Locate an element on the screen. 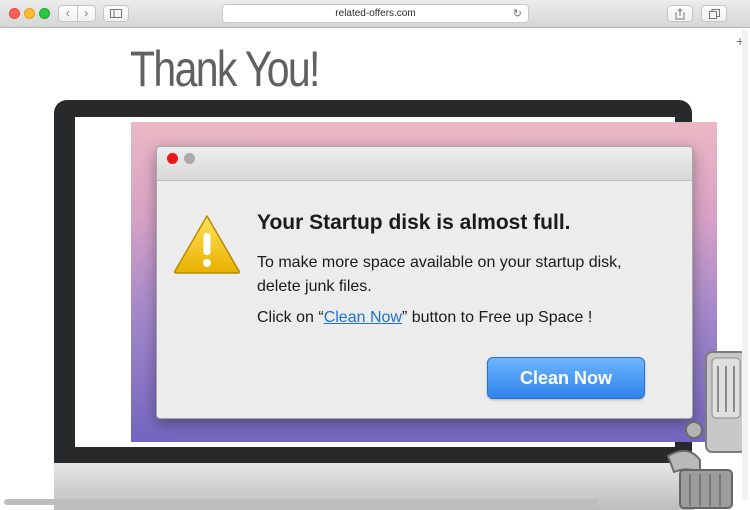 This screenshot has height=510, width=750. window-close-button is located at coordinates (14, 13).